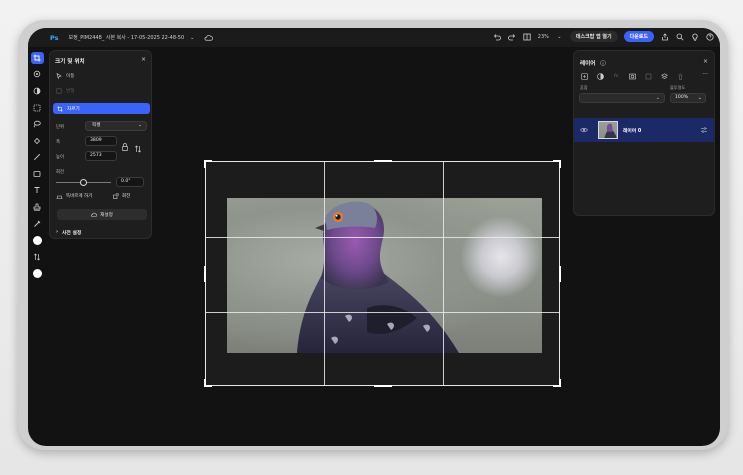 Image resolution: width=743 pixels, height=475 pixels. What do you see at coordinates (37, 124) in the screenshot?
I see `lasso-icon` at bounding box center [37, 124].